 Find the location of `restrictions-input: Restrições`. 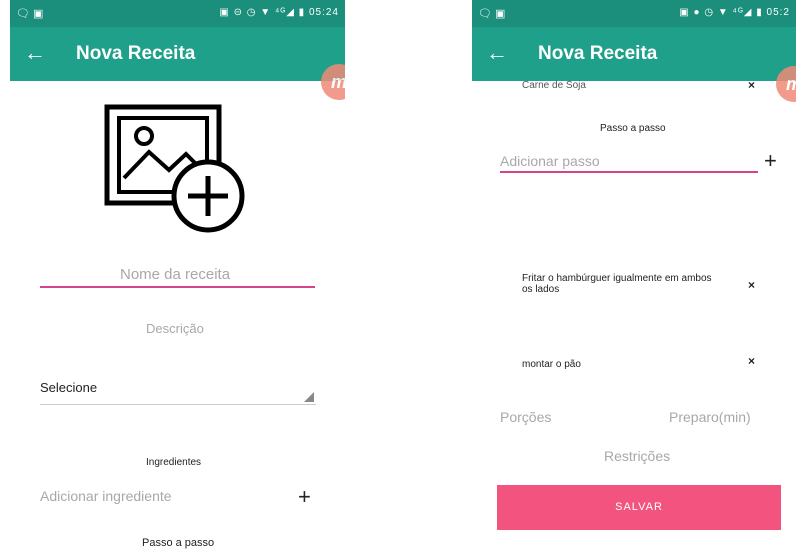

restrictions-input: Restrições is located at coordinates (637, 456).